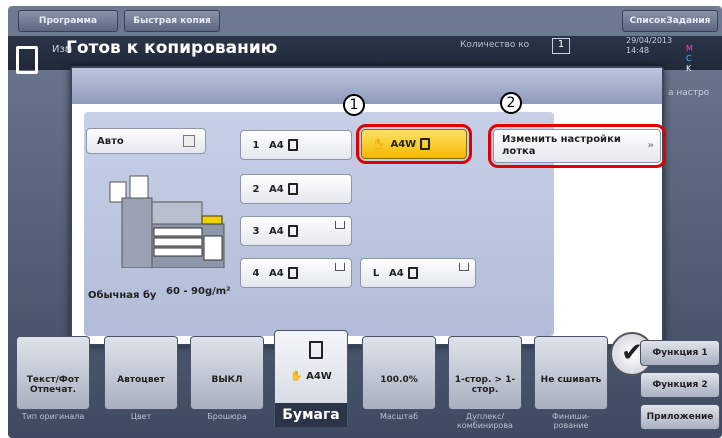 The width and height of the screenshot is (722, 438). What do you see at coordinates (399, 380) in the screenshot?
I see `zoom-value: 100.0%` at bounding box center [399, 380].